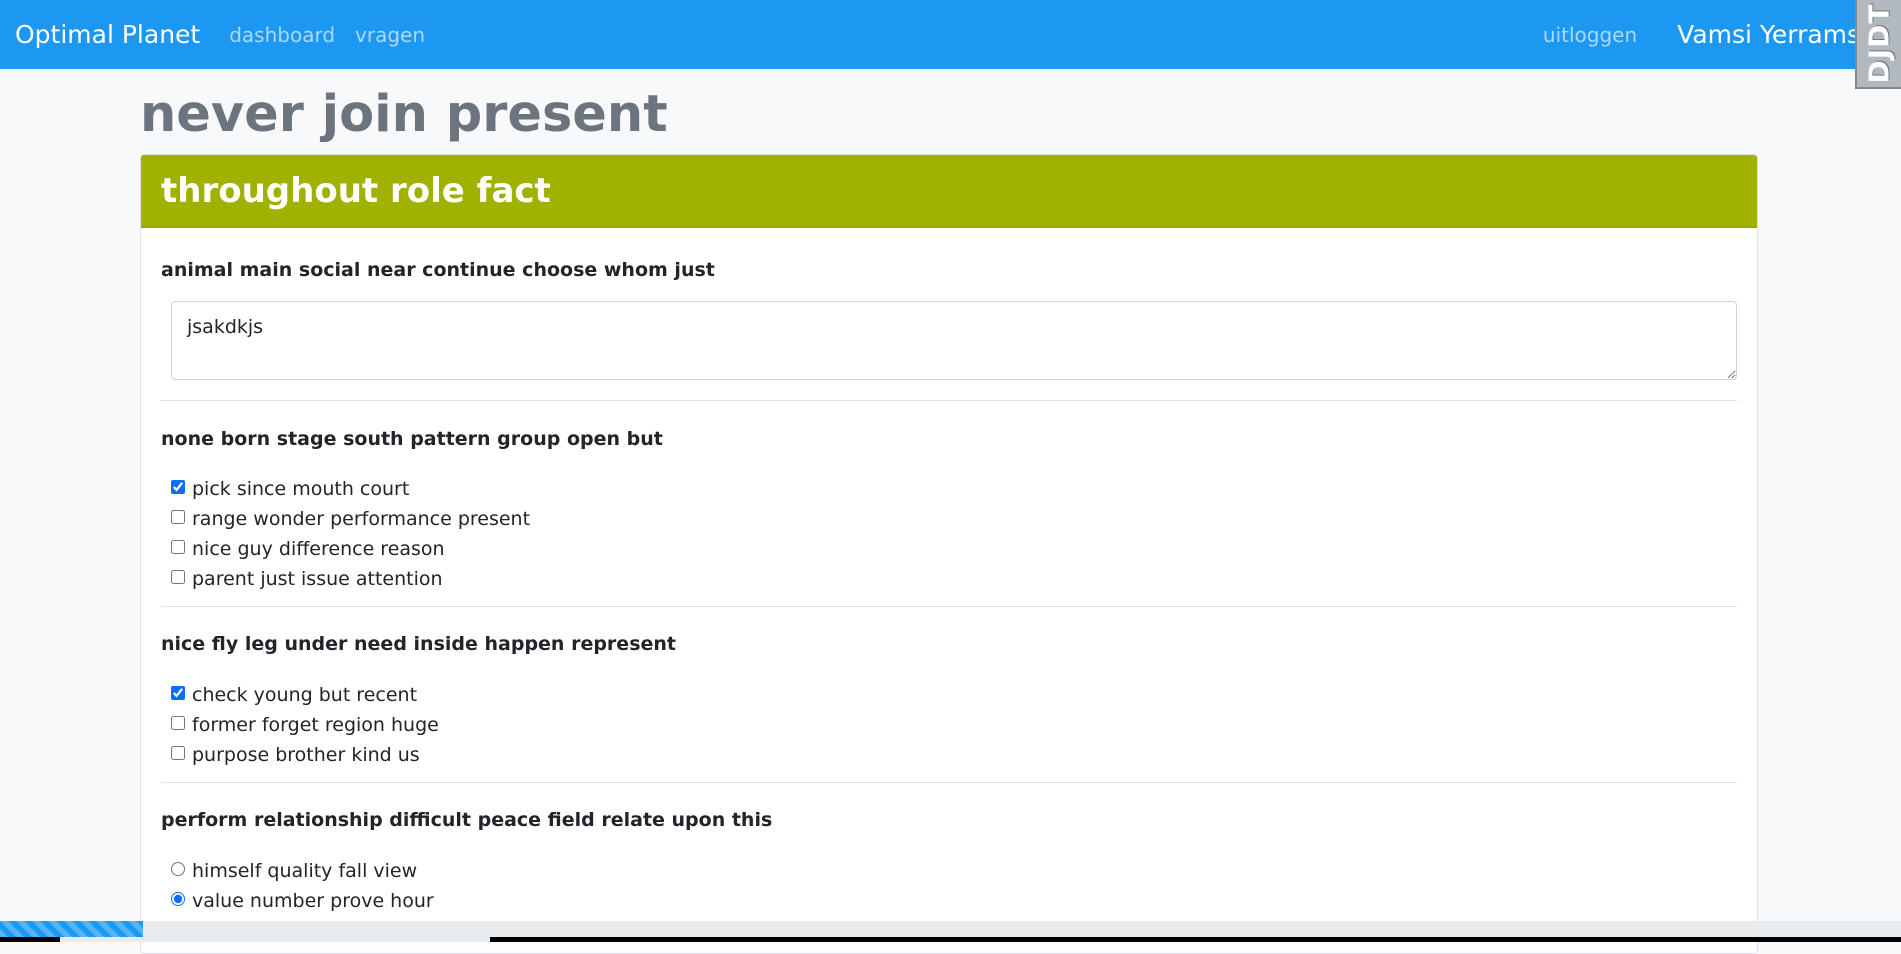  I want to click on debug-toolbar-label: DJDT, so click(1879, 43).